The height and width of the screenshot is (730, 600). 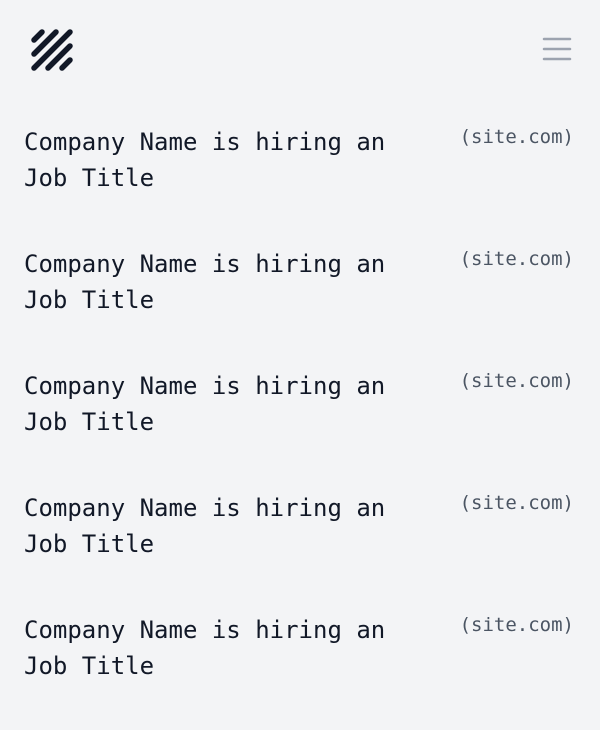 I want to click on hamburger-menu-icon, so click(x=557, y=49).